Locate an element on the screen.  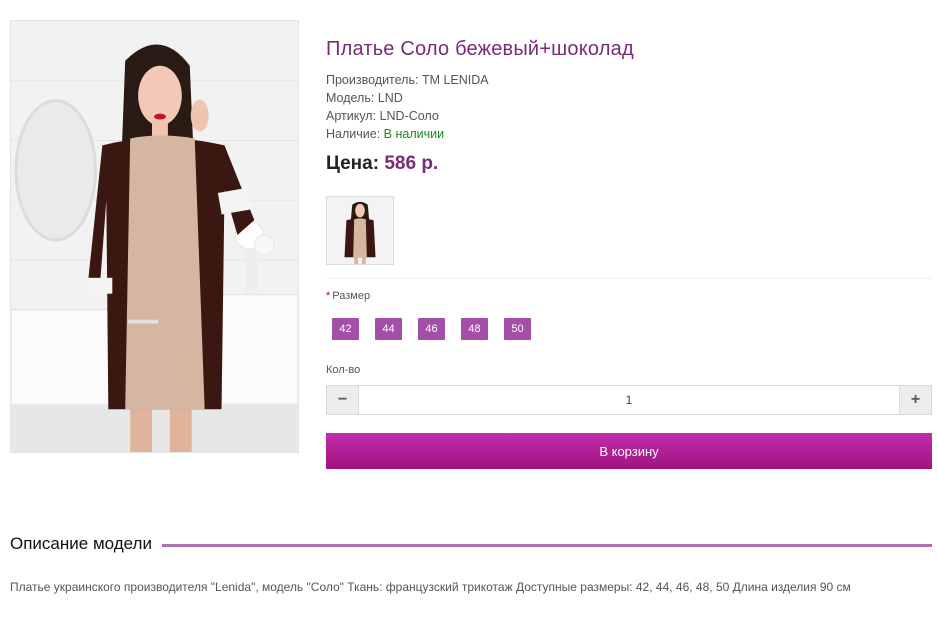
description-header: Описание модели is located at coordinates (471, 544).